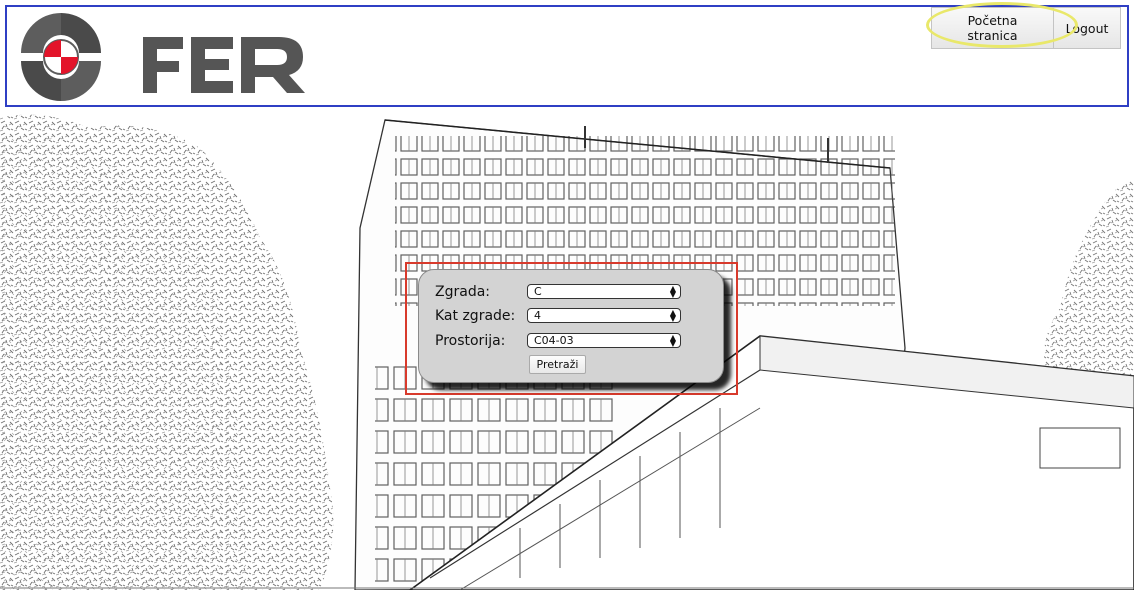  Describe the element at coordinates (557, 364) in the screenshot. I see `search-button: Pretraži` at that location.